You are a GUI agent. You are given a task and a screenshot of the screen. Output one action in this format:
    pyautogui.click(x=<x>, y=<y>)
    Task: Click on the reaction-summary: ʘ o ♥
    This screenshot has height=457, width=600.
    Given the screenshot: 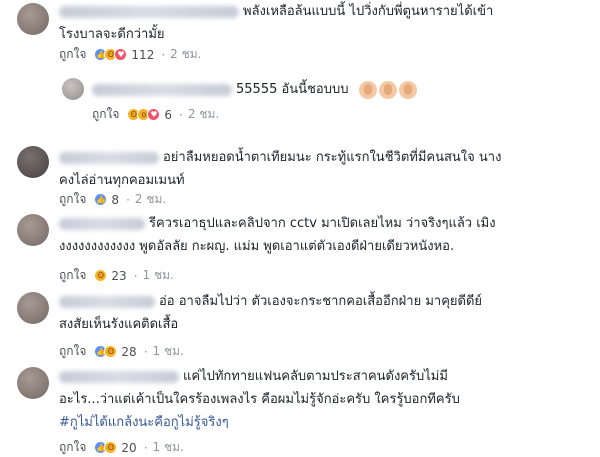 What is the action you would take?
    pyautogui.click(x=144, y=114)
    